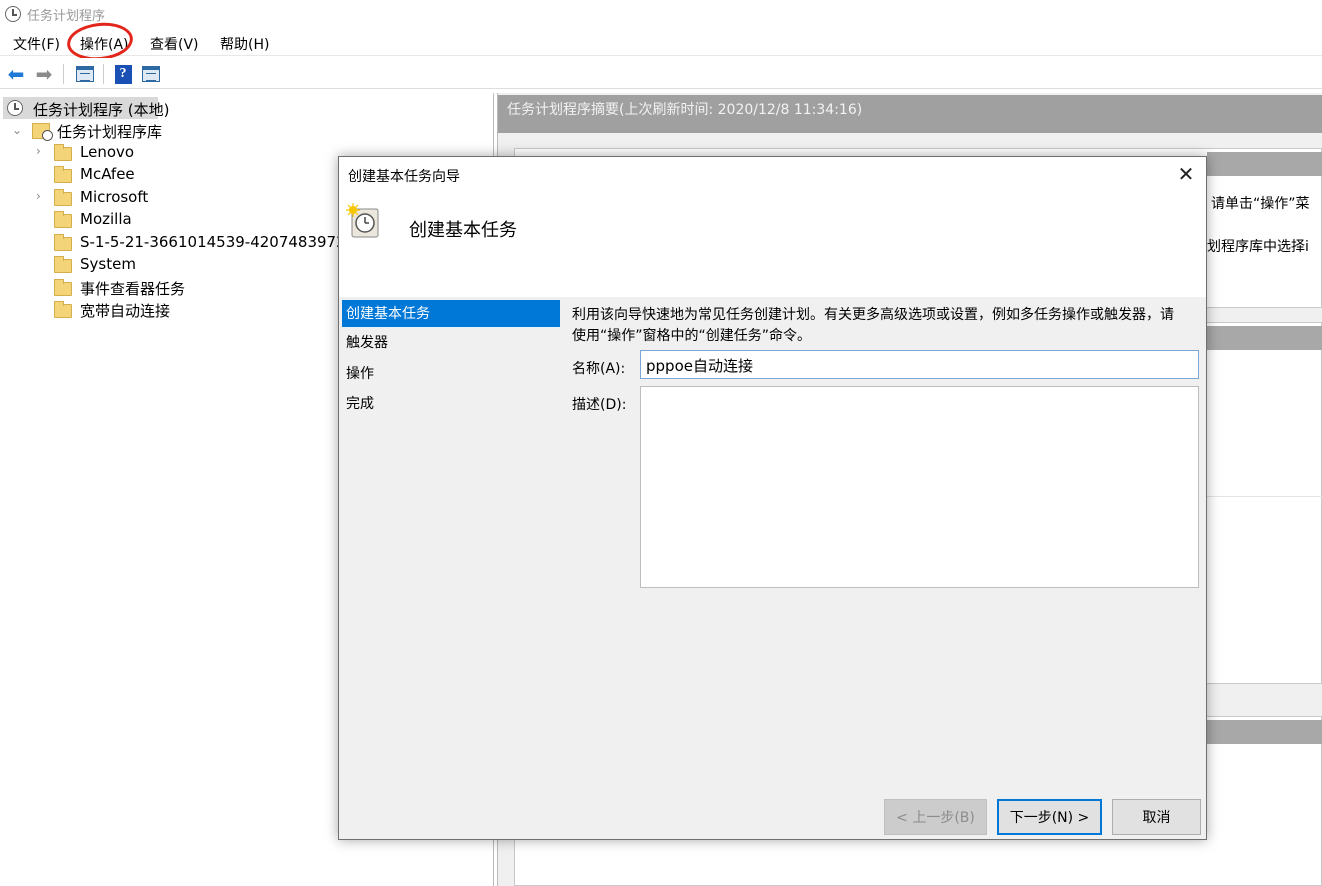  I want to click on help-button: ?, so click(123, 74).